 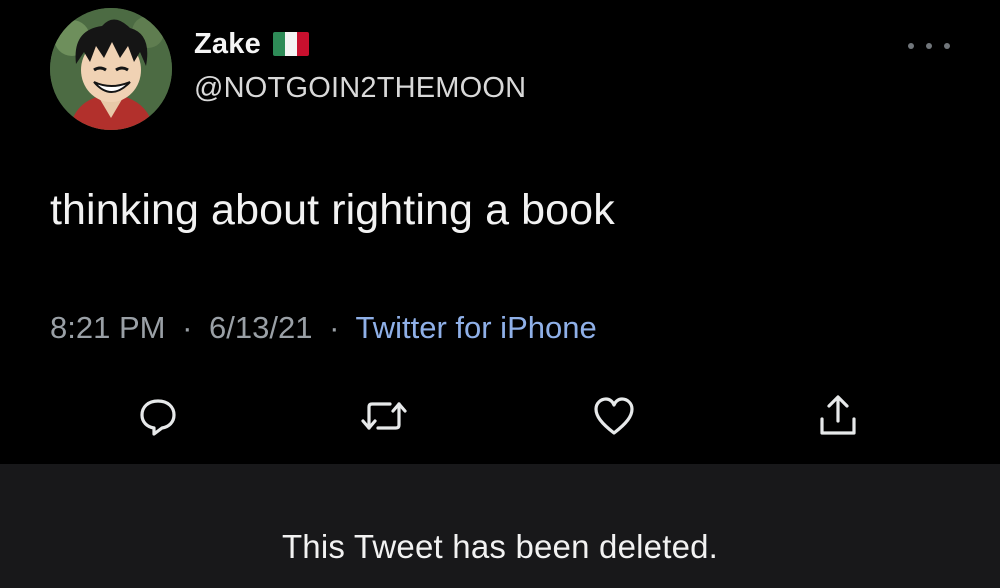 What do you see at coordinates (107, 327) in the screenshot?
I see `tweet-time: 8:21 PM` at bounding box center [107, 327].